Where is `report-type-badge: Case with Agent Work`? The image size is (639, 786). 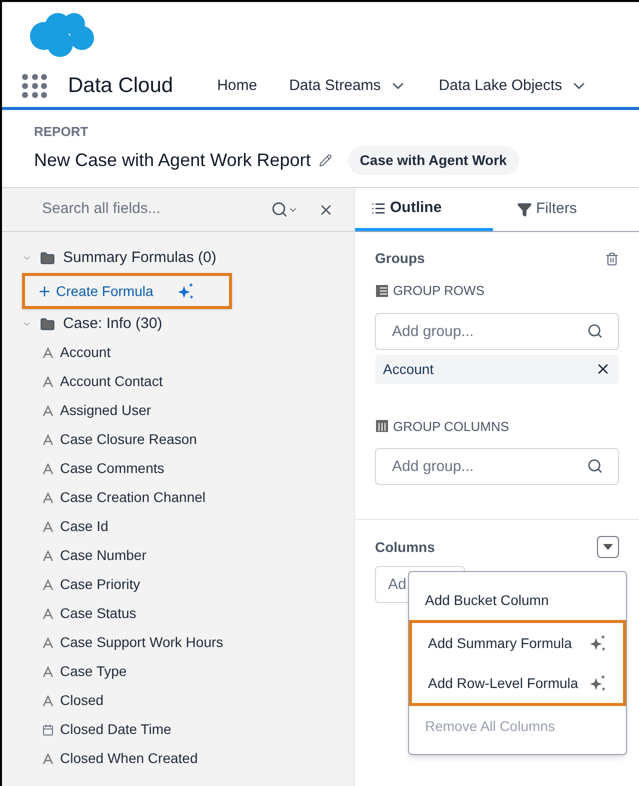
report-type-badge: Case with Agent Work is located at coordinates (433, 160).